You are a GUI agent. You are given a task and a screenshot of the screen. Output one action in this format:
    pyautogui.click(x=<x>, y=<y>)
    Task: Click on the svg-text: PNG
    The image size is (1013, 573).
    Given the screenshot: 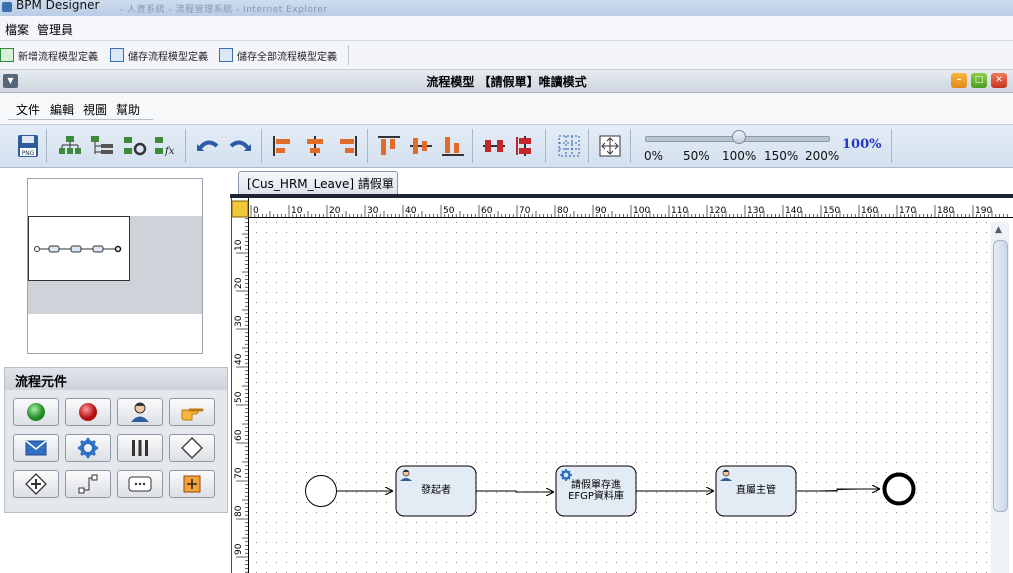 What is the action you would take?
    pyautogui.click(x=28, y=153)
    